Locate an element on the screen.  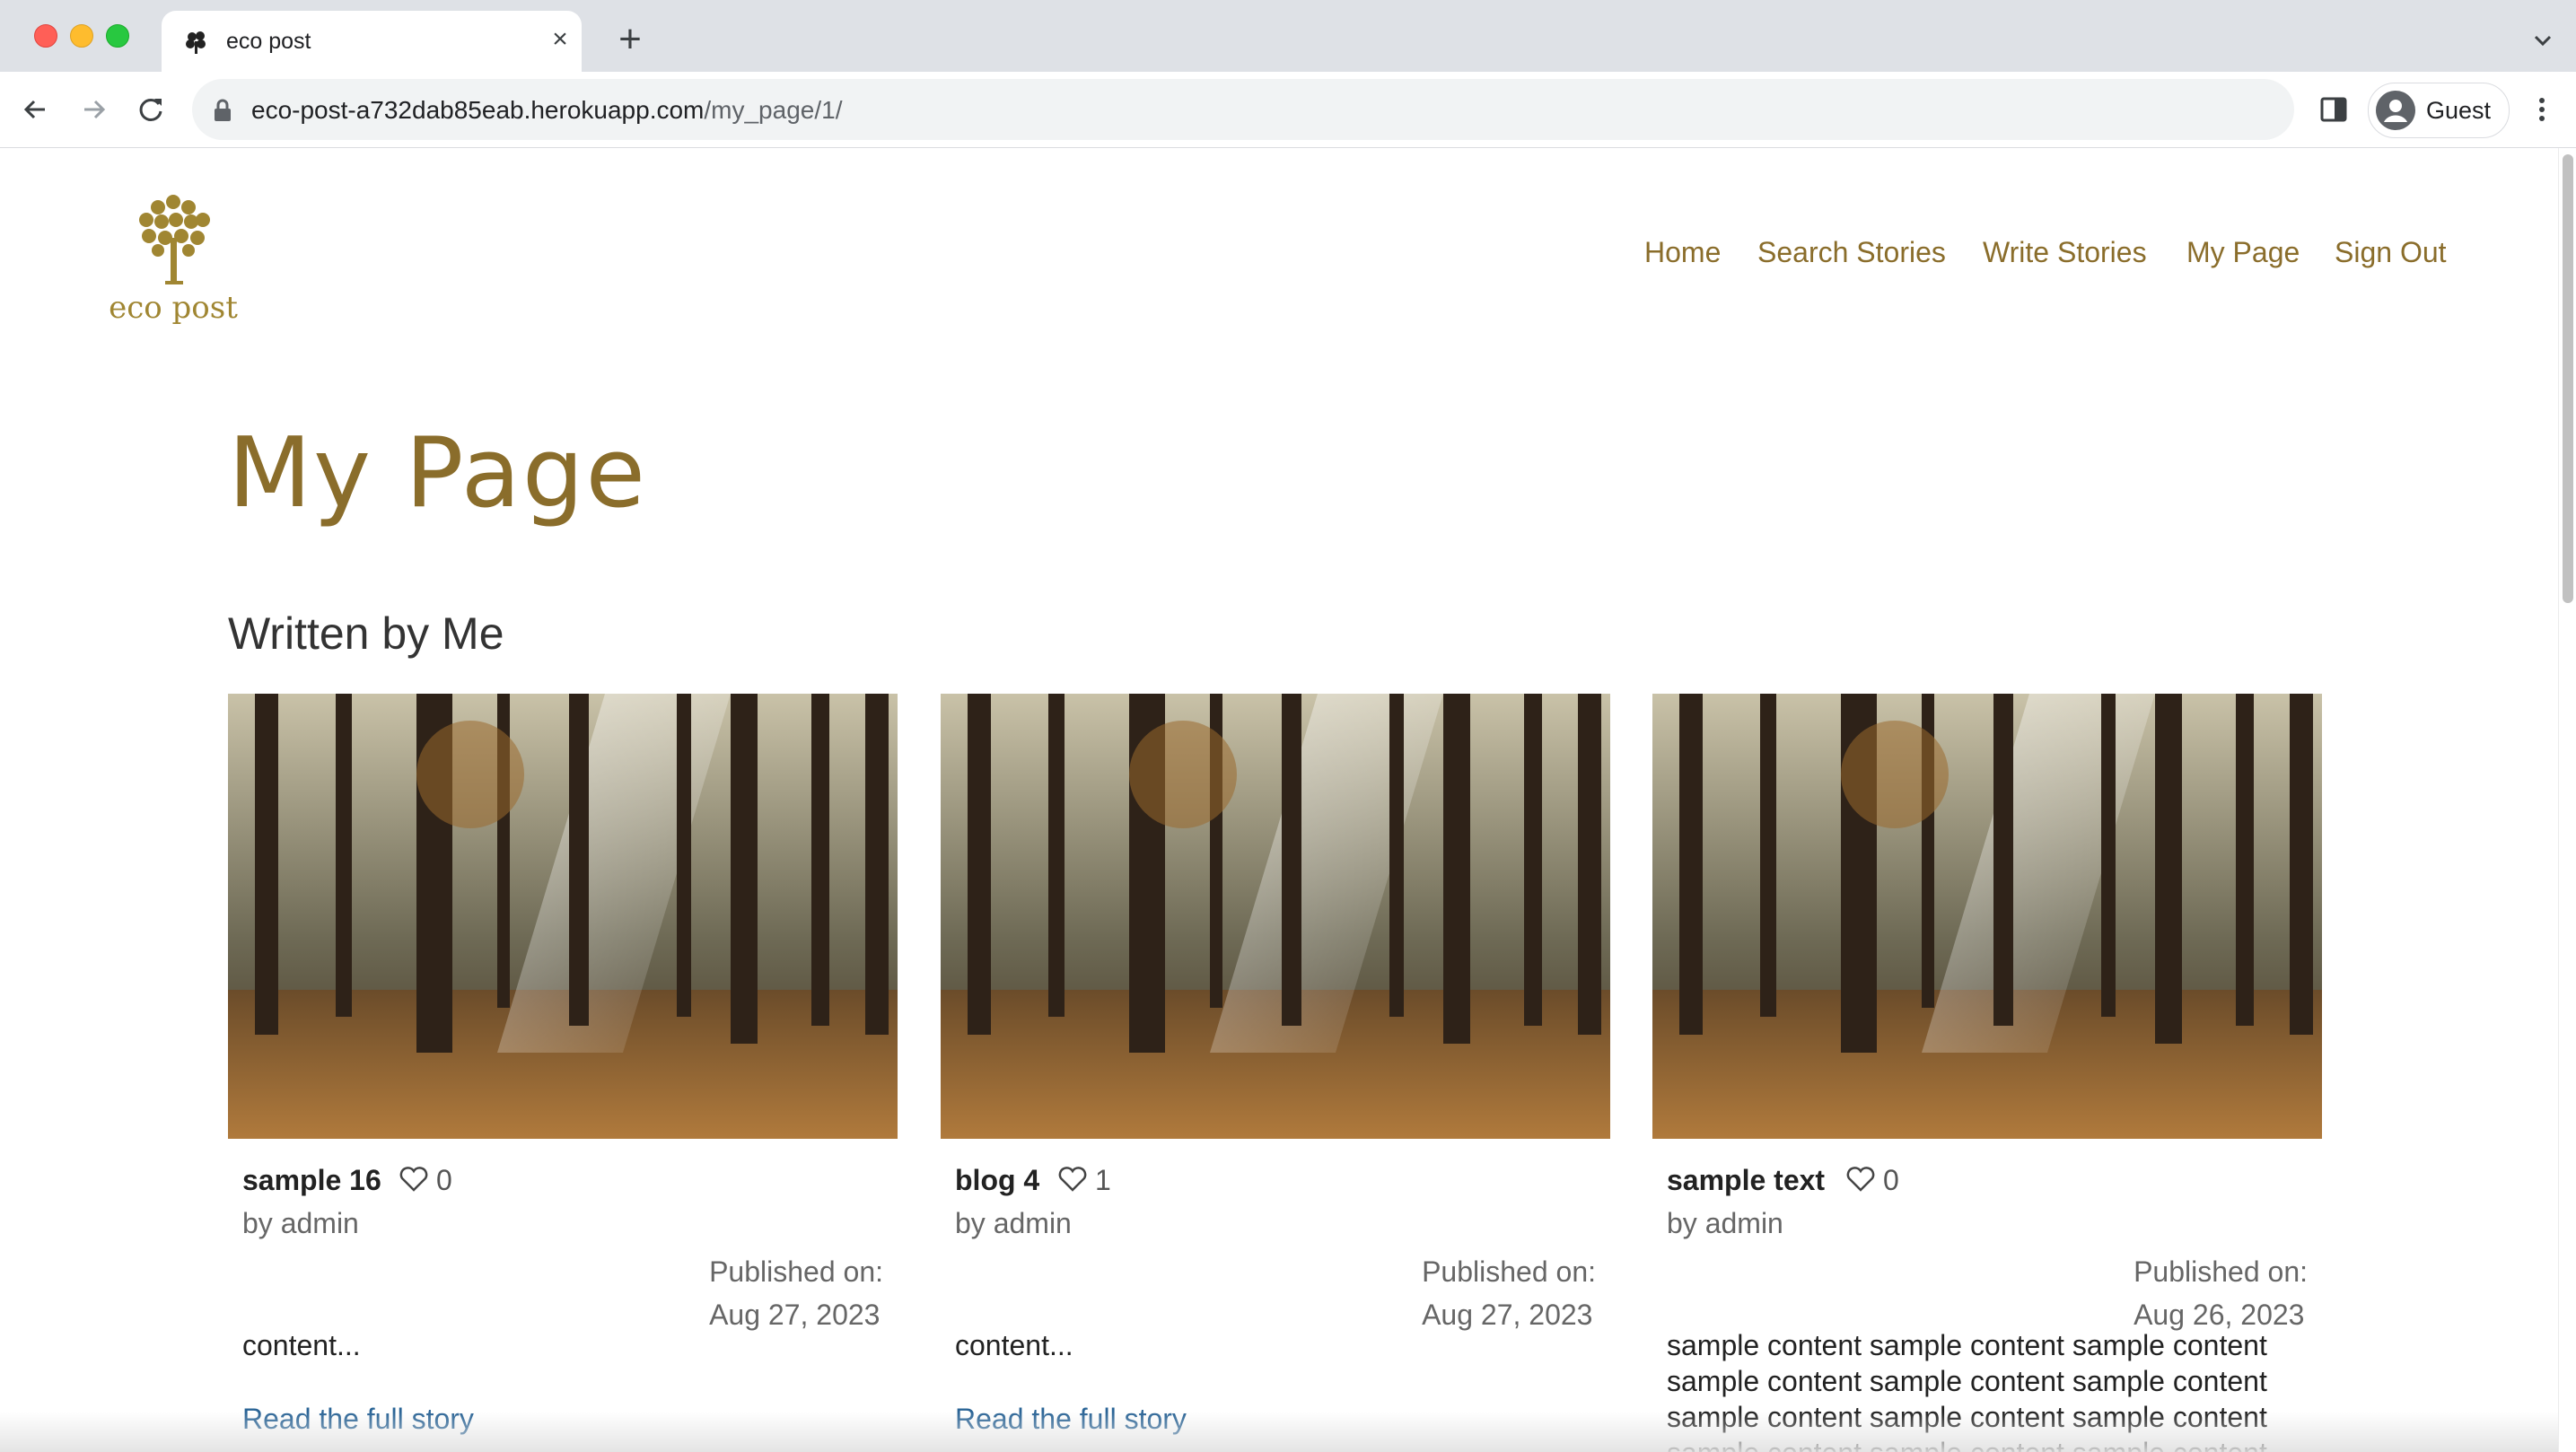
published-date: Published on: Aug 26, 2023 is located at coordinates (2221, 1293).